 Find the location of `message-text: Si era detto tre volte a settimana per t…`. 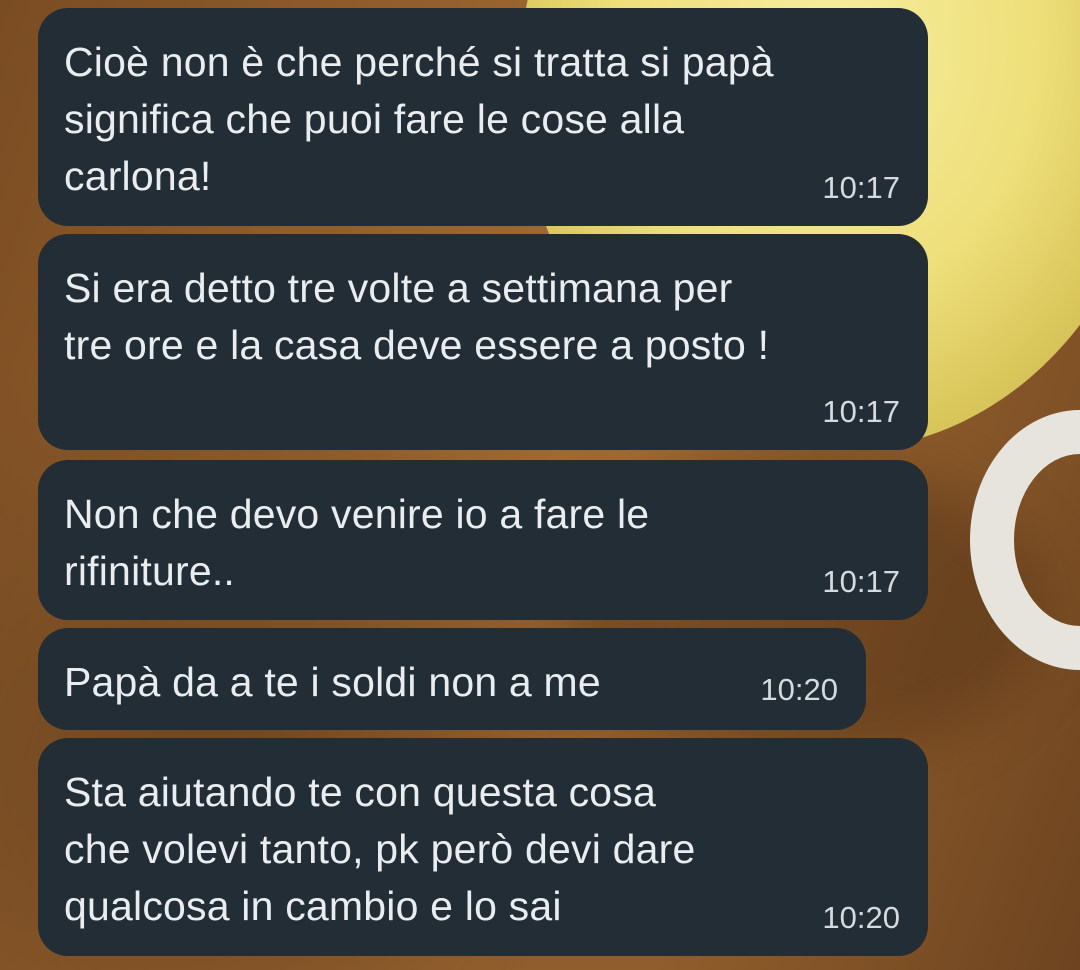

message-text: Si era detto tre volte a settimana per t… is located at coordinates (417, 316).